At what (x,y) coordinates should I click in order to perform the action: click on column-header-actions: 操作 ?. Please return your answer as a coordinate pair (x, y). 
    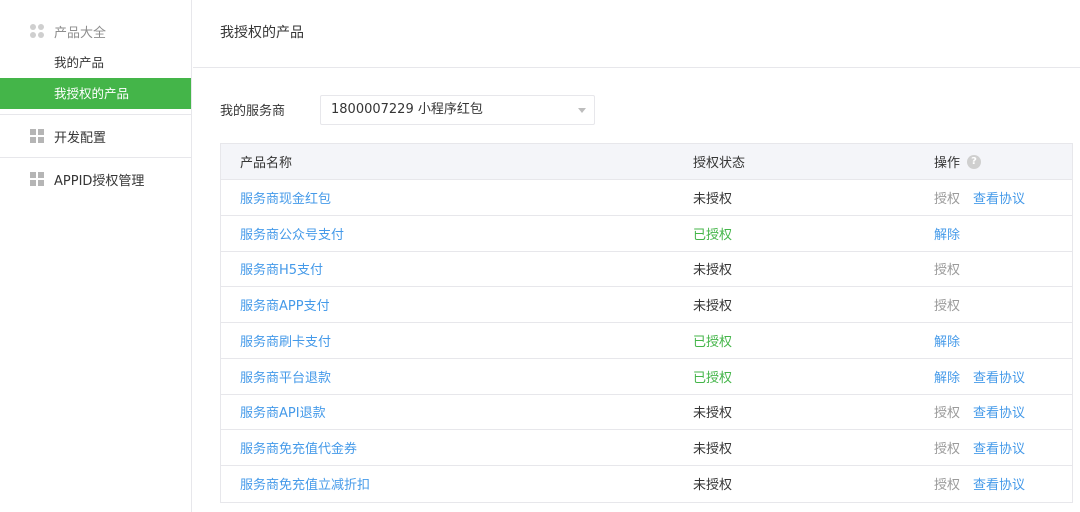
    Looking at the image, I should click on (958, 161).